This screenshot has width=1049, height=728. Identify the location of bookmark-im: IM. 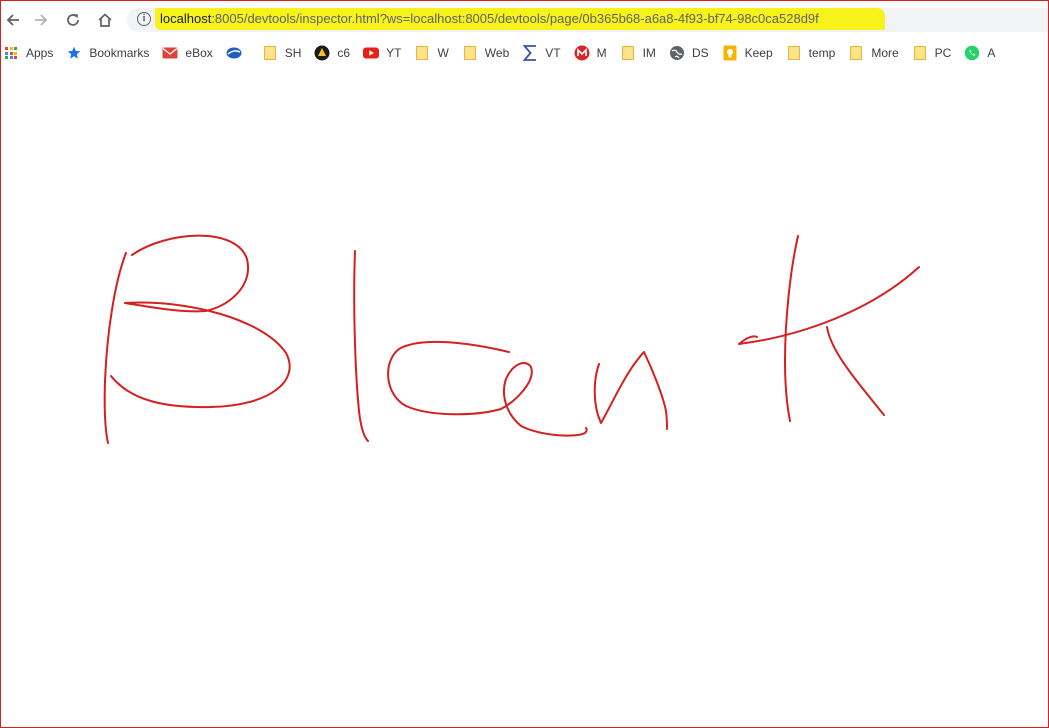
(638, 53).